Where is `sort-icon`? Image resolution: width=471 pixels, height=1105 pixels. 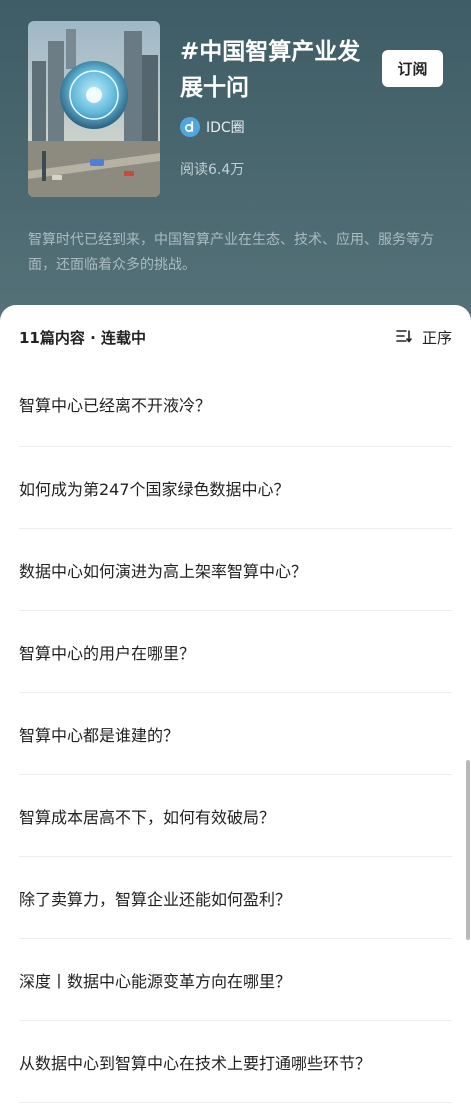
sort-icon is located at coordinates (404, 338).